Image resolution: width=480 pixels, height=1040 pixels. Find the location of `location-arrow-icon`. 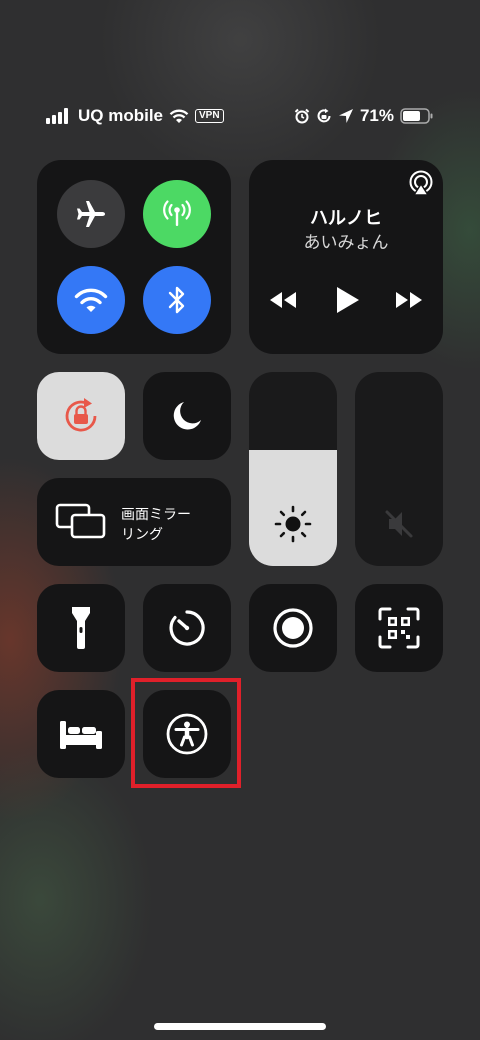

location-arrow-icon is located at coordinates (345, 116).